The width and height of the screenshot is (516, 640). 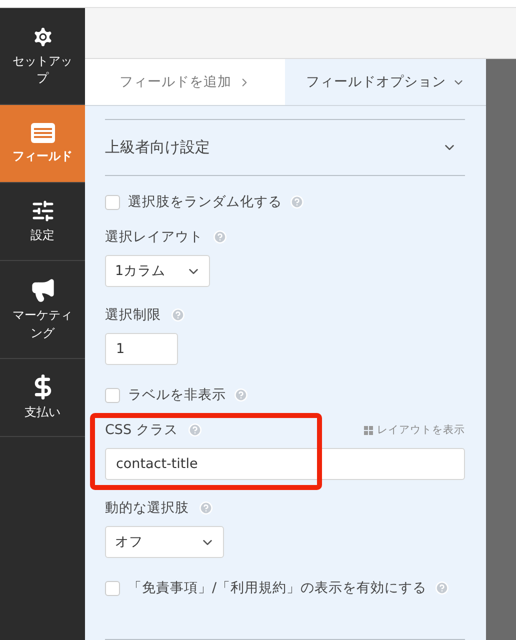 What do you see at coordinates (133, 315) in the screenshot?
I see `field-label: 選択制限` at bounding box center [133, 315].